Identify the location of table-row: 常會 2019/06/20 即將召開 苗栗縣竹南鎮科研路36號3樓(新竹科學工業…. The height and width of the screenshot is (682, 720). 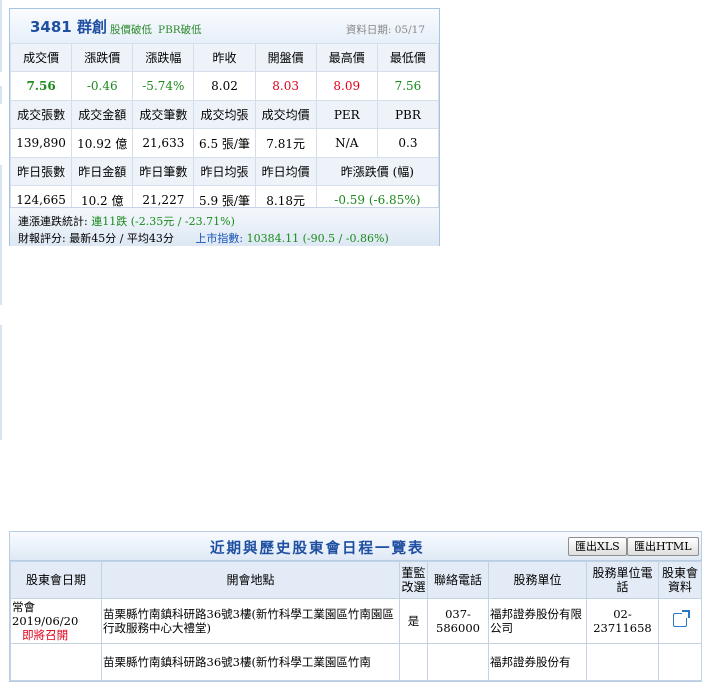
(356, 621).